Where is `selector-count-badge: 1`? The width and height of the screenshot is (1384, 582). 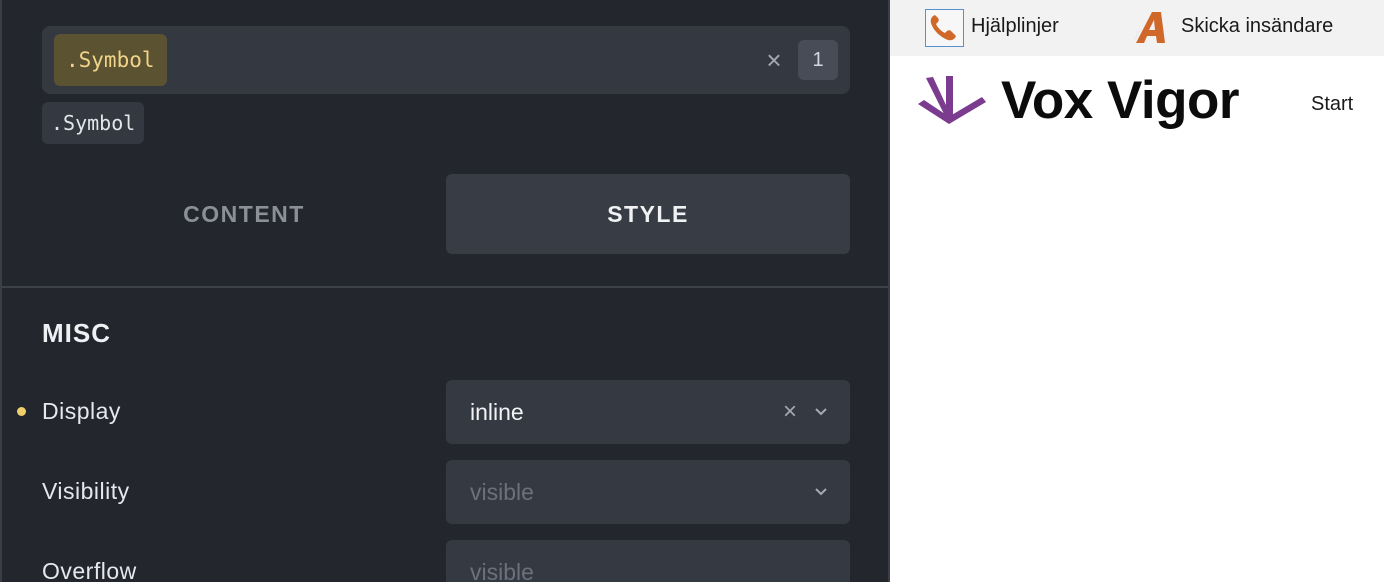 selector-count-badge: 1 is located at coordinates (818, 60).